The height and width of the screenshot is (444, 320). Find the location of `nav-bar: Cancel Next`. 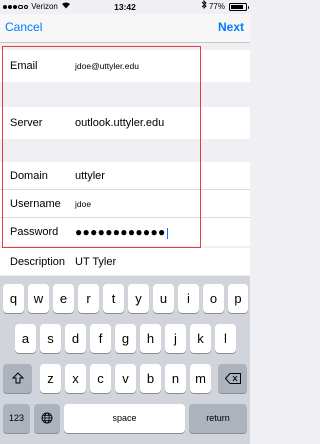

nav-bar: Cancel Next is located at coordinates (125, 28).